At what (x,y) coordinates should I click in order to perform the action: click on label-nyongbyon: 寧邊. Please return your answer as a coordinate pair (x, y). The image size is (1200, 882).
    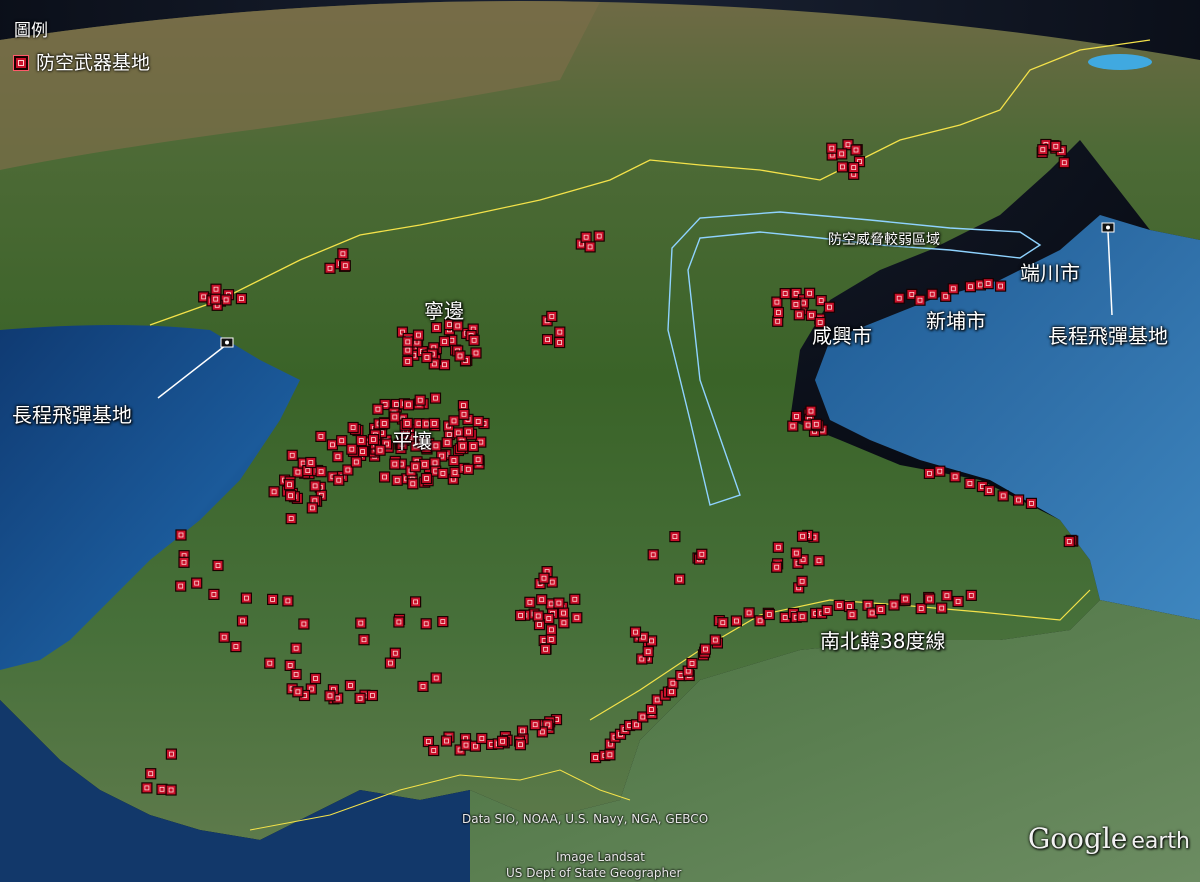
    Looking at the image, I should click on (444, 311).